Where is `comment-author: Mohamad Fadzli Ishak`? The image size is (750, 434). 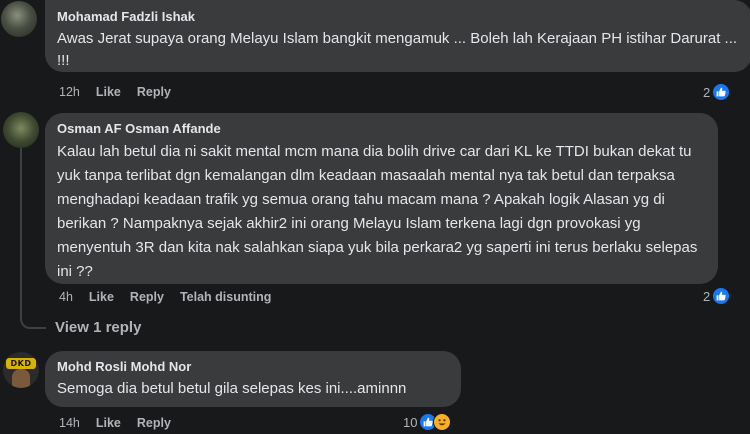
comment-author: Mohamad Fadzli Ishak is located at coordinates (398, 17).